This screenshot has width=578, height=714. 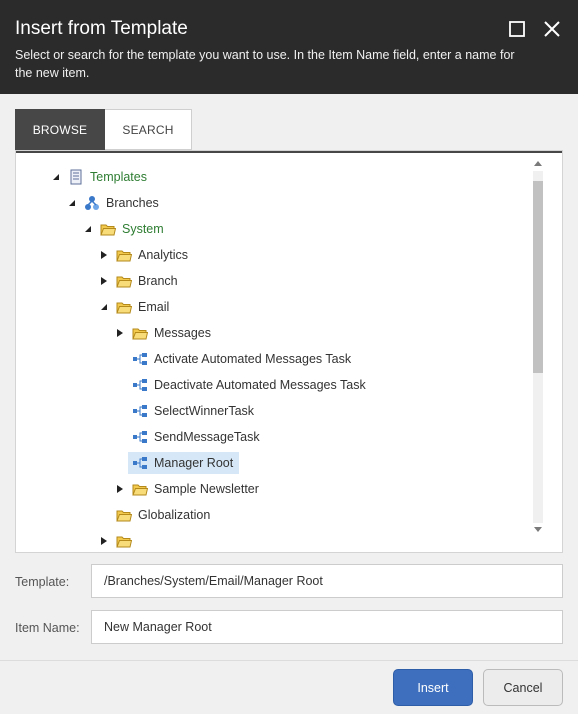 I want to click on tree-item-globalization: Globalization, so click(x=165, y=515).